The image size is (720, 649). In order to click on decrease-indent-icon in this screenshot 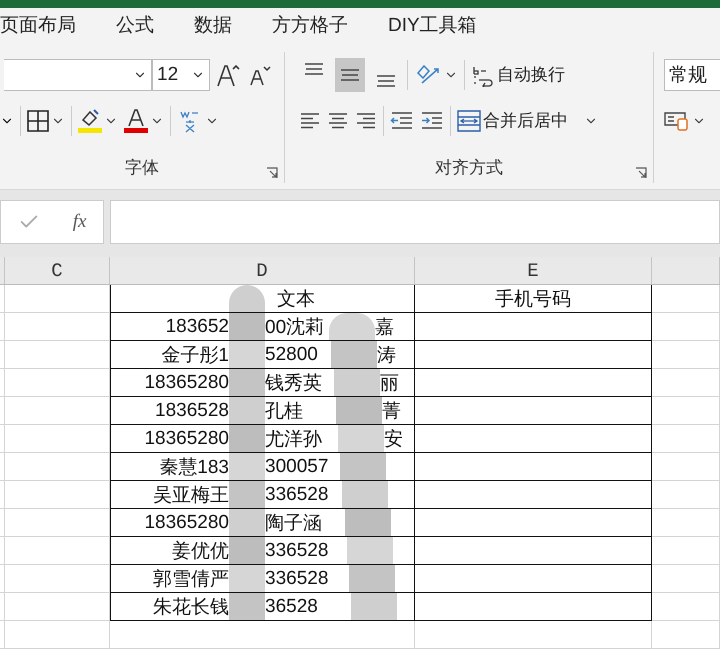, I will do `click(402, 120)`.